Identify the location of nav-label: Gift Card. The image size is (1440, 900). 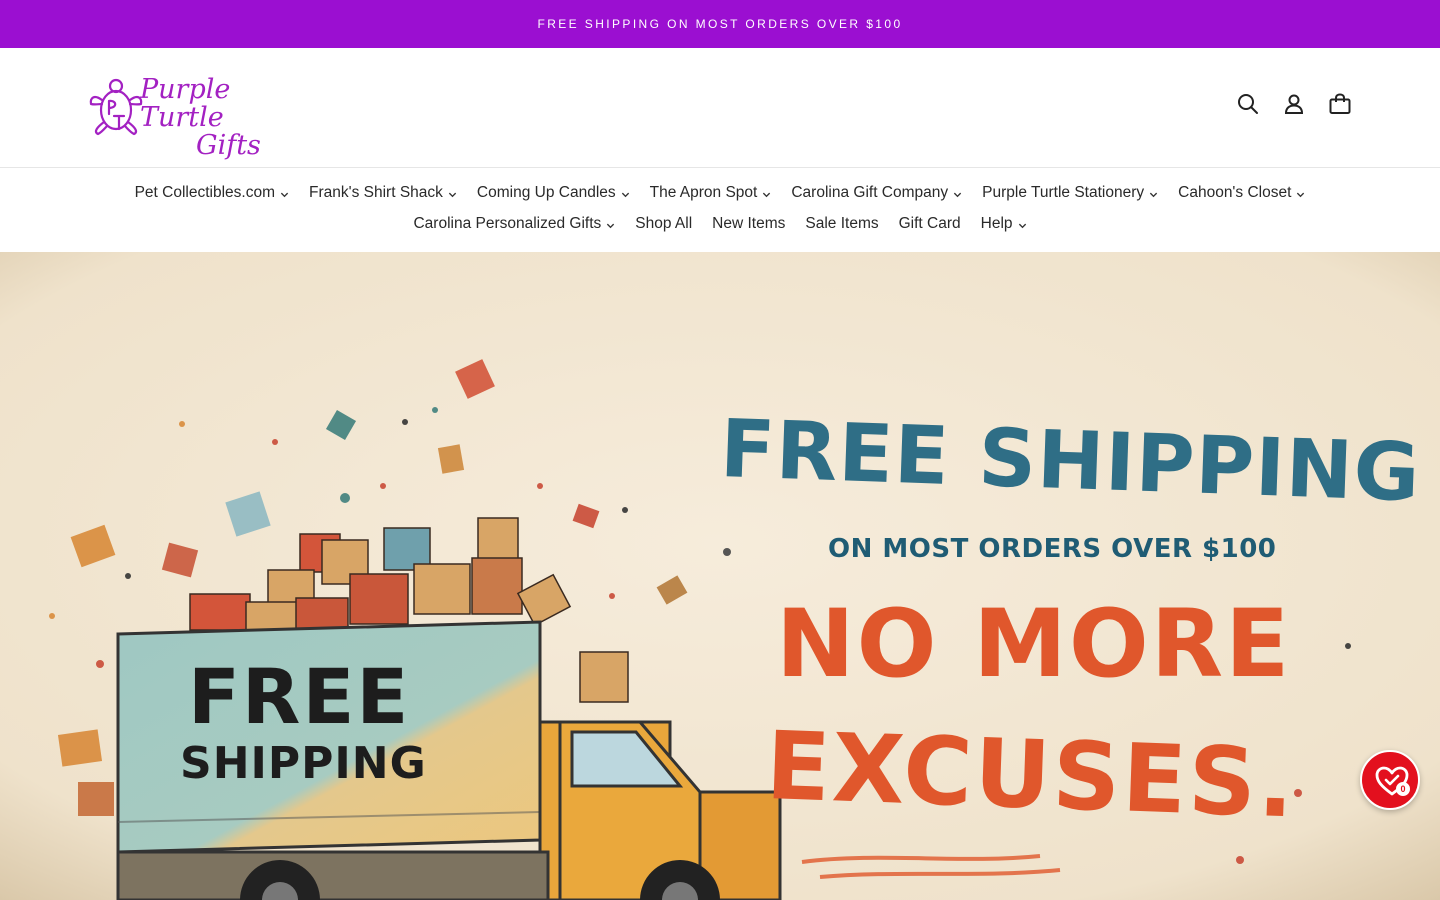
(929, 223).